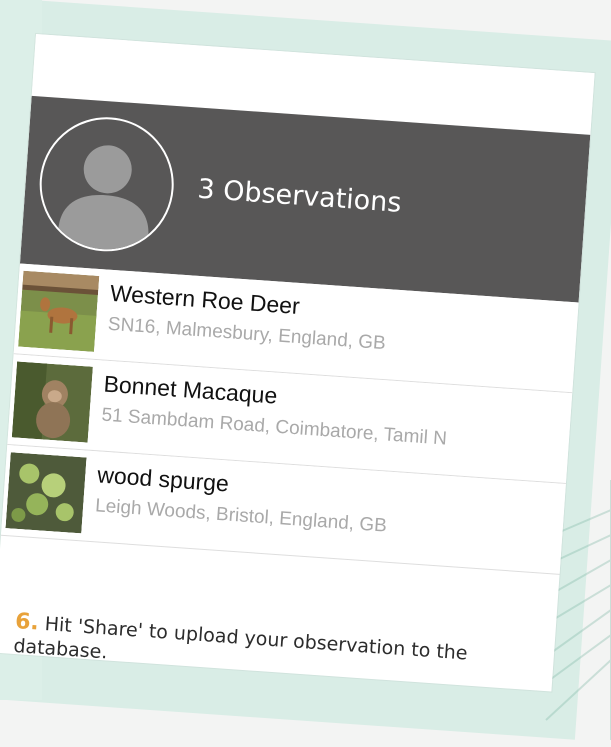  What do you see at coordinates (52, 402) in the screenshot?
I see `macaque-photo-icon` at bounding box center [52, 402].